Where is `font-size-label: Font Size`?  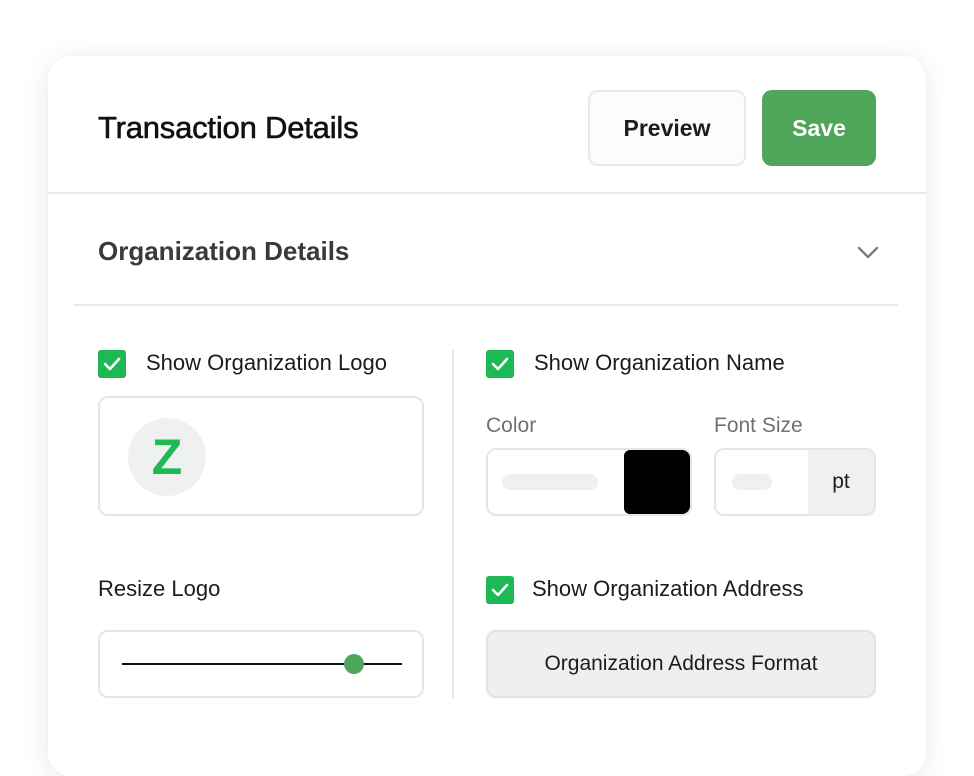 font-size-label: Font Size is located at coordinates (758, 425).